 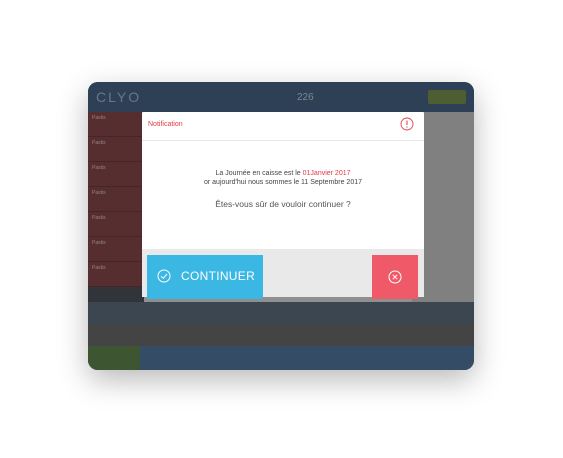 I want to click on close-circle-icon, so click(x=395, y=277).